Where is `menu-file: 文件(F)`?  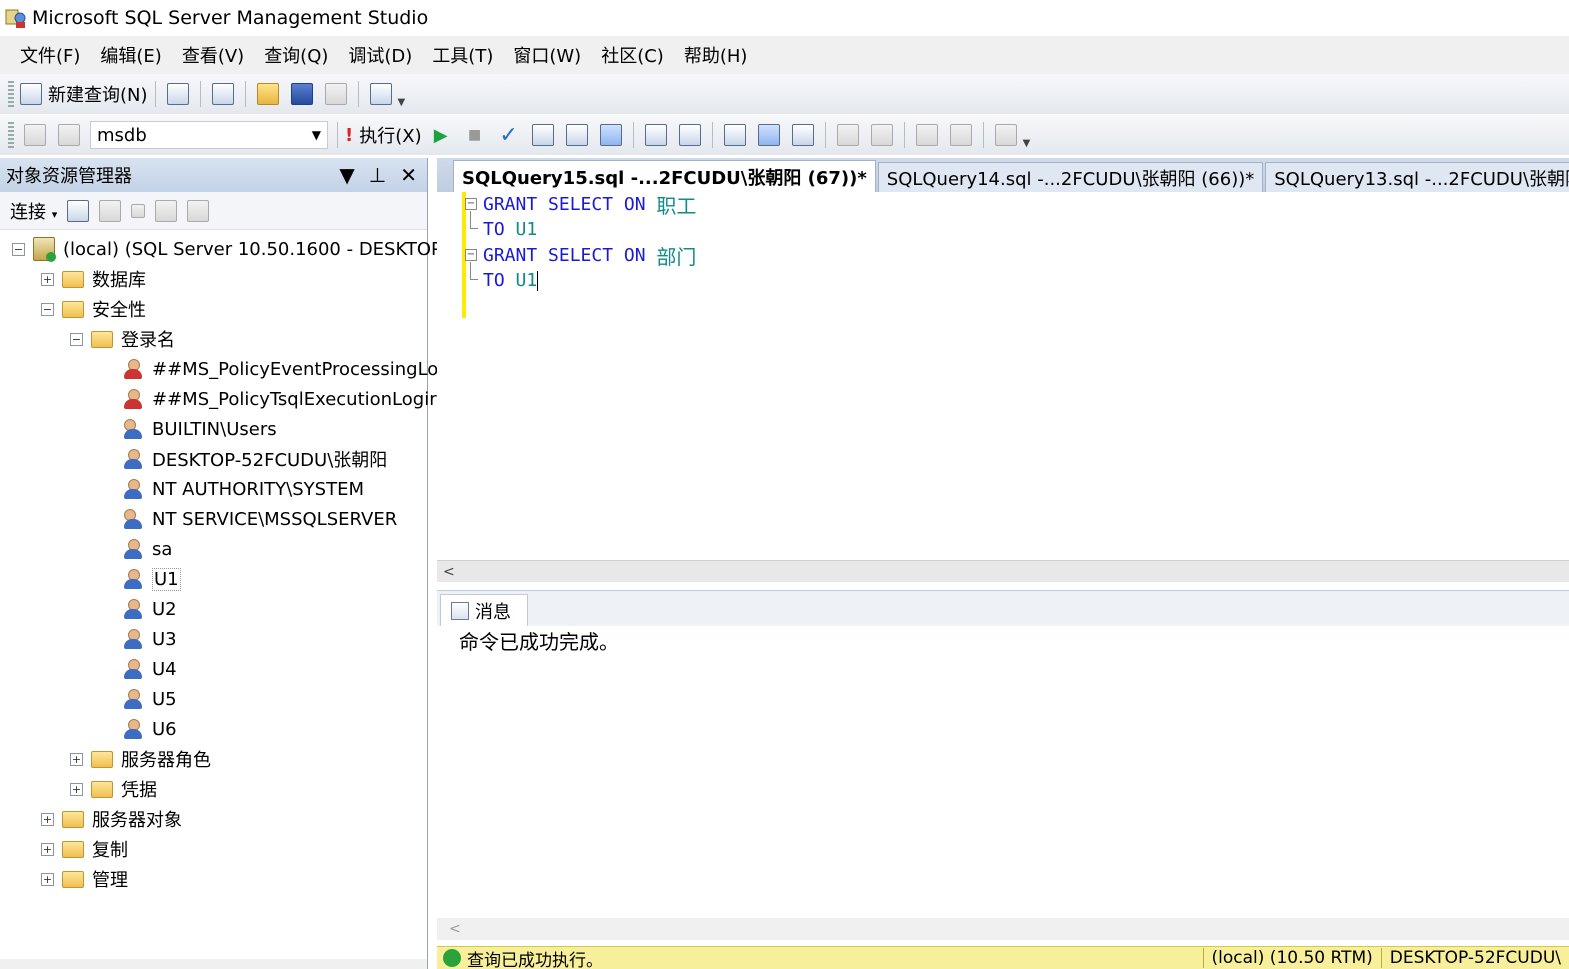 menu-file: 文件(F) is located at coordinates (50, 55).